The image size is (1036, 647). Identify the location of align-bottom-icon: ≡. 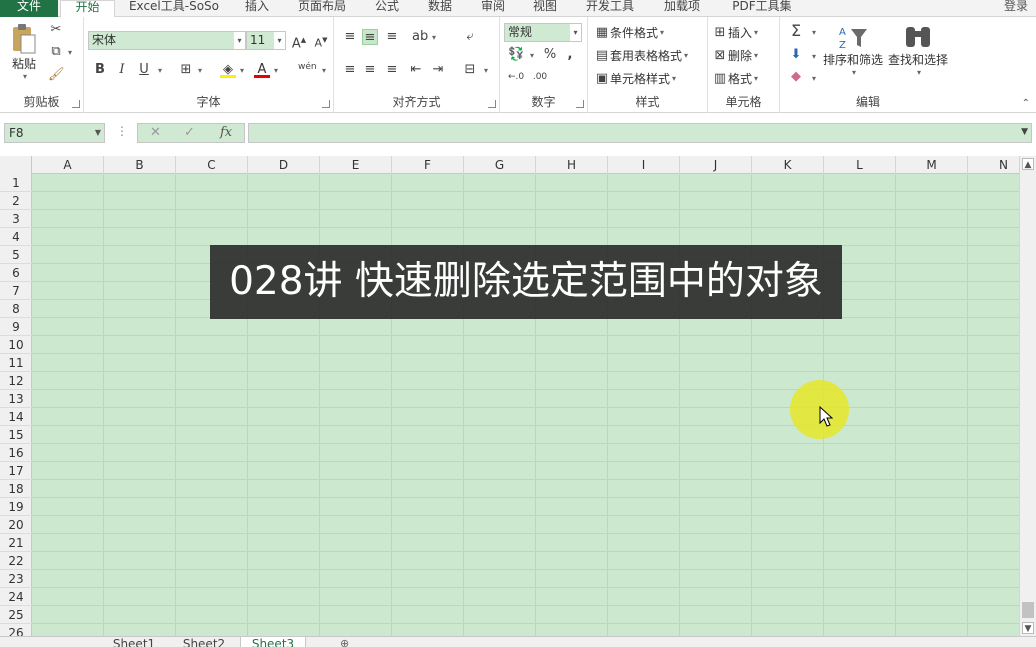
(392, 37).